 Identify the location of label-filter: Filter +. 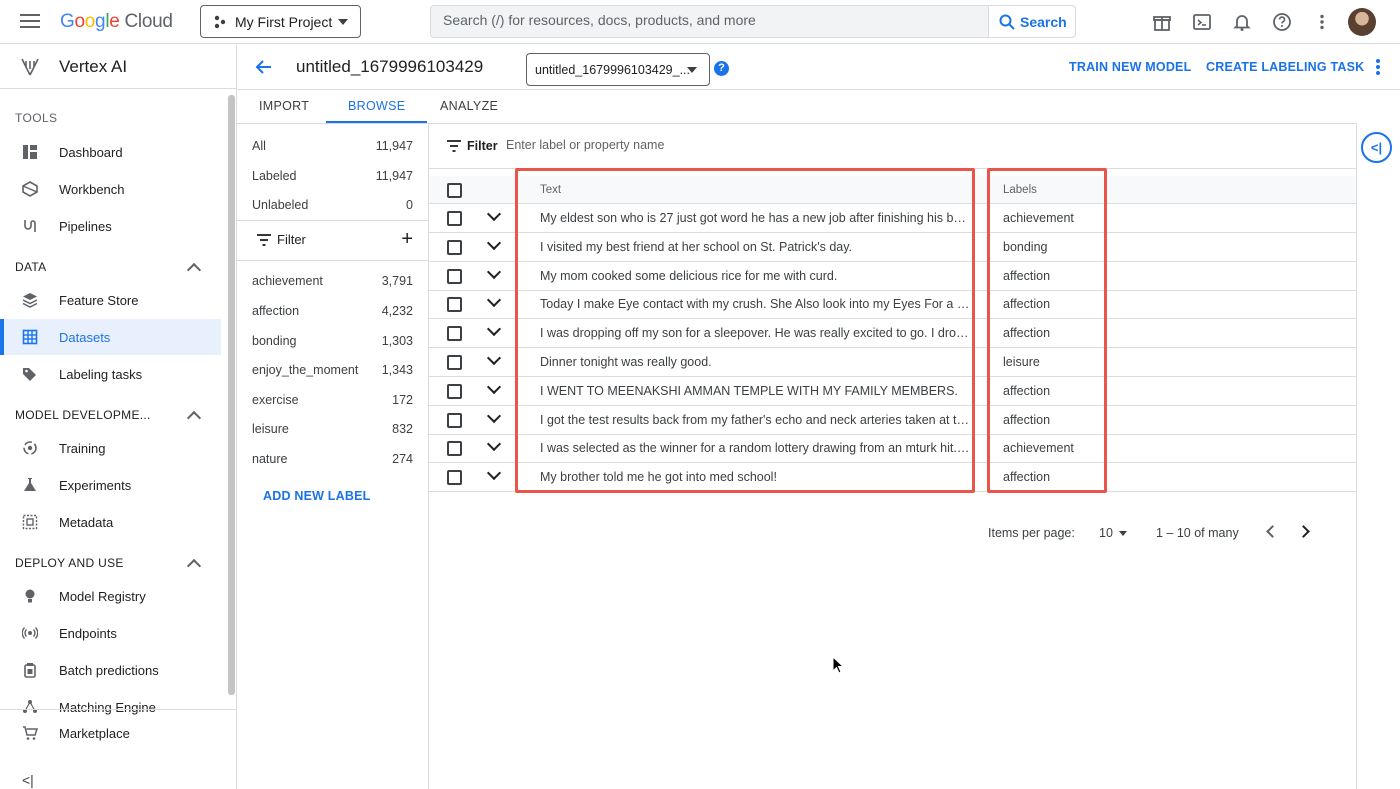
(335, 239).